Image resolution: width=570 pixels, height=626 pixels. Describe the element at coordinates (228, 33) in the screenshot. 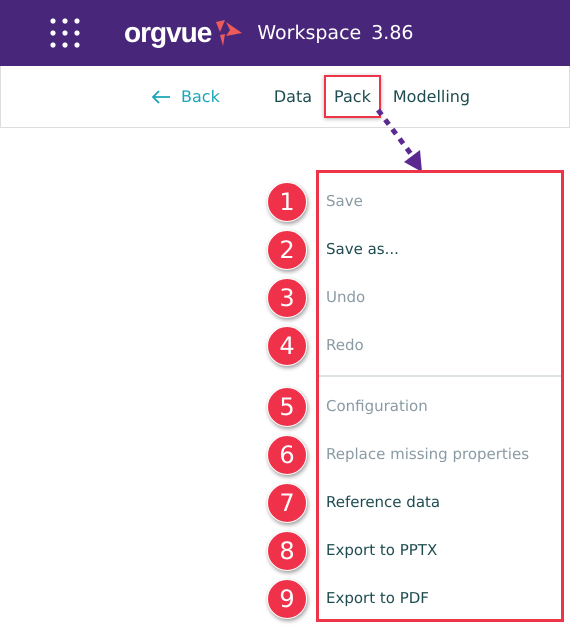

I see `logo-icon` at that location.